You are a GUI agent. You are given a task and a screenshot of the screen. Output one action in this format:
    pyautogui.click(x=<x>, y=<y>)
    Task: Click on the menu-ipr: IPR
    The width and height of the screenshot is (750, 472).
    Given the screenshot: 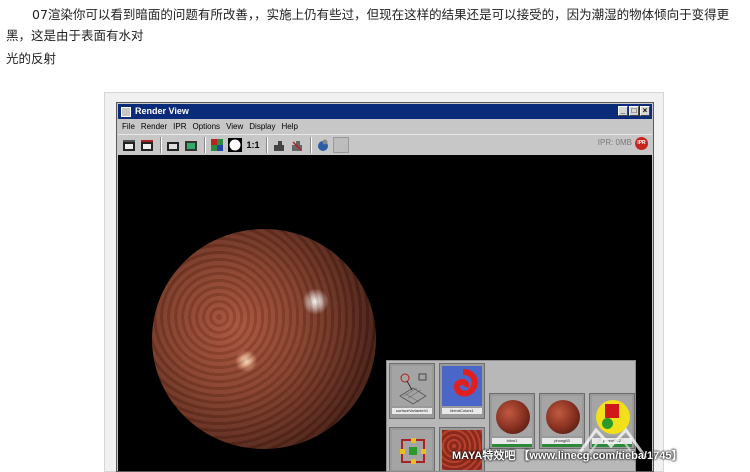 What is the action you would take?
    pyautogui.click(x=179, y=126)
    